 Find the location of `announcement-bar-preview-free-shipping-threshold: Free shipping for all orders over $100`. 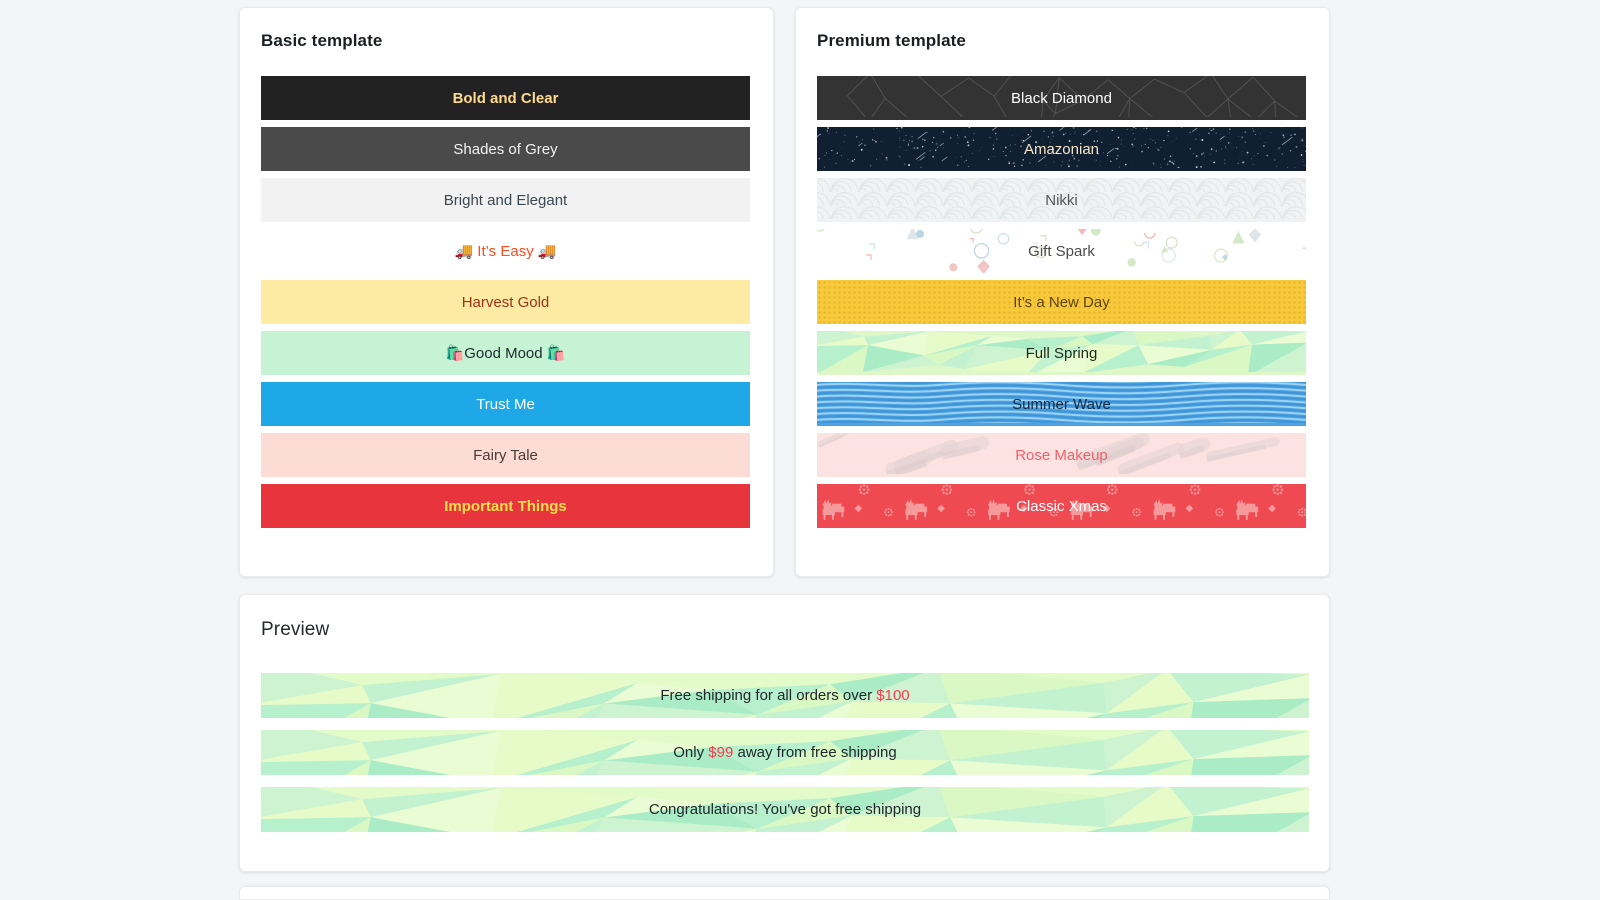

announcement-bar-preview-free-shipping-threshold: Free shipping for all orders over $100 is located at coordinates (785, 695).